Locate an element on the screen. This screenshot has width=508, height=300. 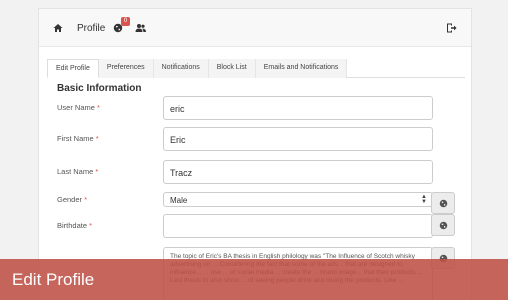
last-name-input: Tracz is located at coordinates (298, 172).